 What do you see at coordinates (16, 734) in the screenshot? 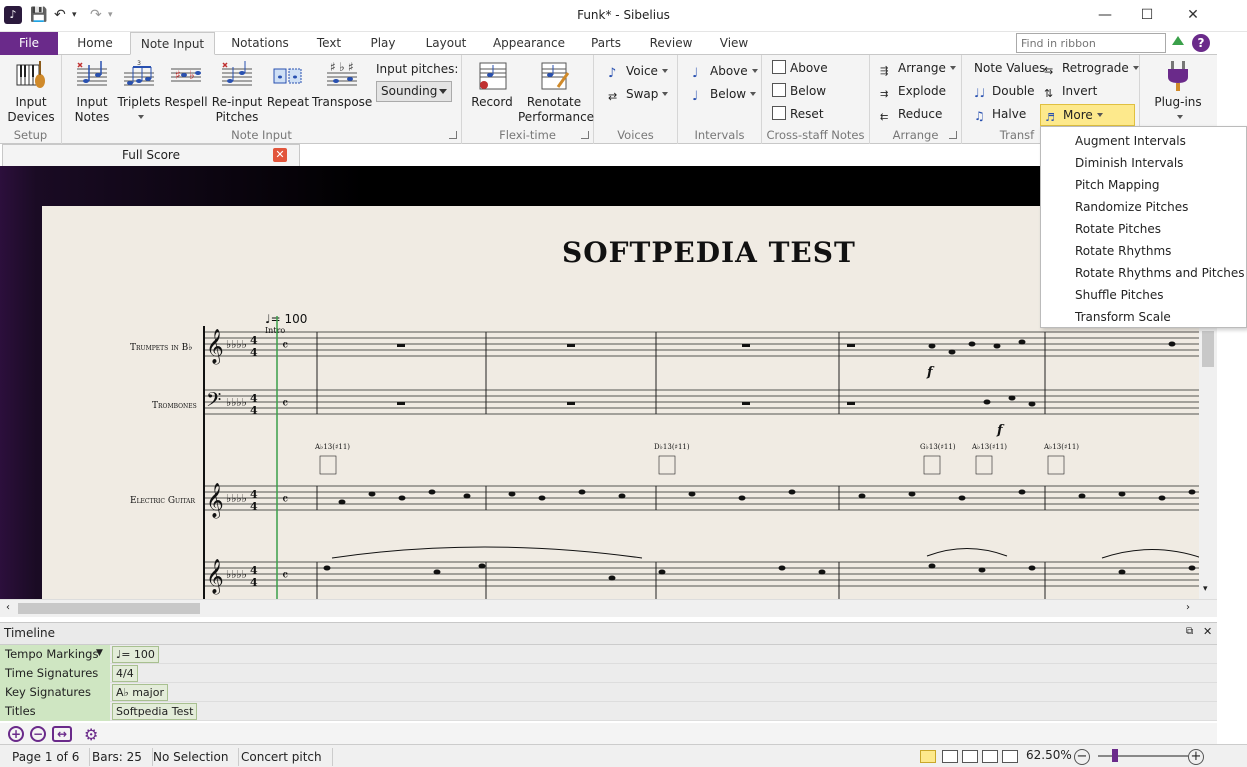
I see `zoom-in-icon: +` at bounding box center [16, 734].